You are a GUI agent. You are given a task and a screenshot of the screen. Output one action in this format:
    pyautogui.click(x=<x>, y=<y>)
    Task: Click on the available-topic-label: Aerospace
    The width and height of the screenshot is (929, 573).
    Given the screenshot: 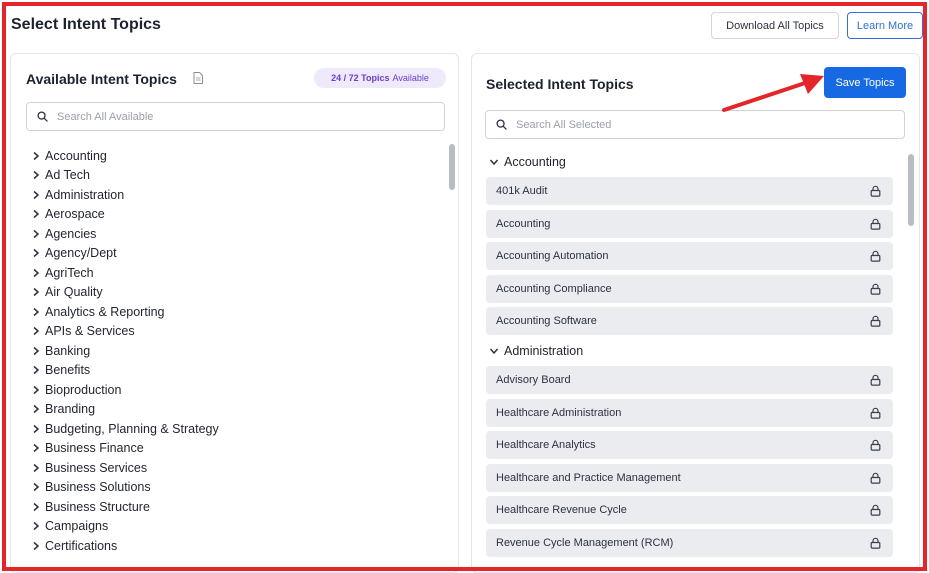 What is the action you would take?
    pyautogui.click(x=75, y=214)
    